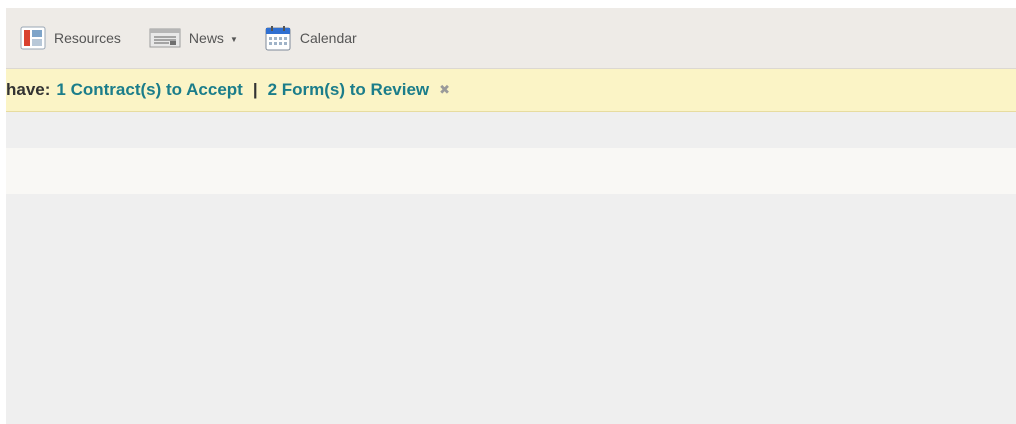 This screenshot has height=424, width=1016. What do you see at coordinates (511, 130) in the screenshot?
I see `subheader-strip` at bounding box center [511, 130].